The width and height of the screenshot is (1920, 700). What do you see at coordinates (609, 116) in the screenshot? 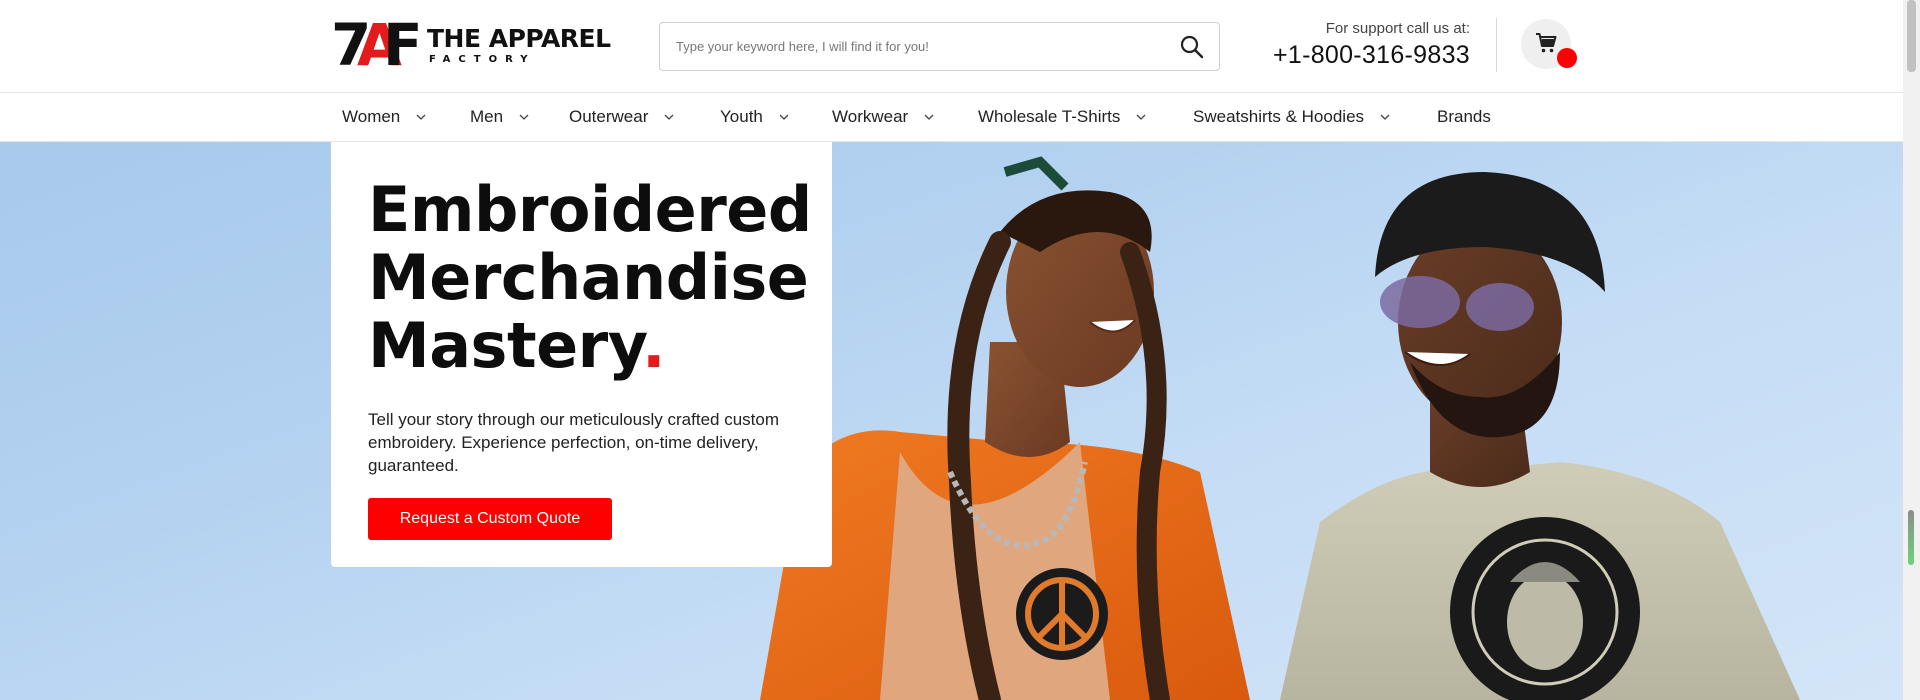
I see `nav-item-label: Outerwear` at bounding box center [609, 116].